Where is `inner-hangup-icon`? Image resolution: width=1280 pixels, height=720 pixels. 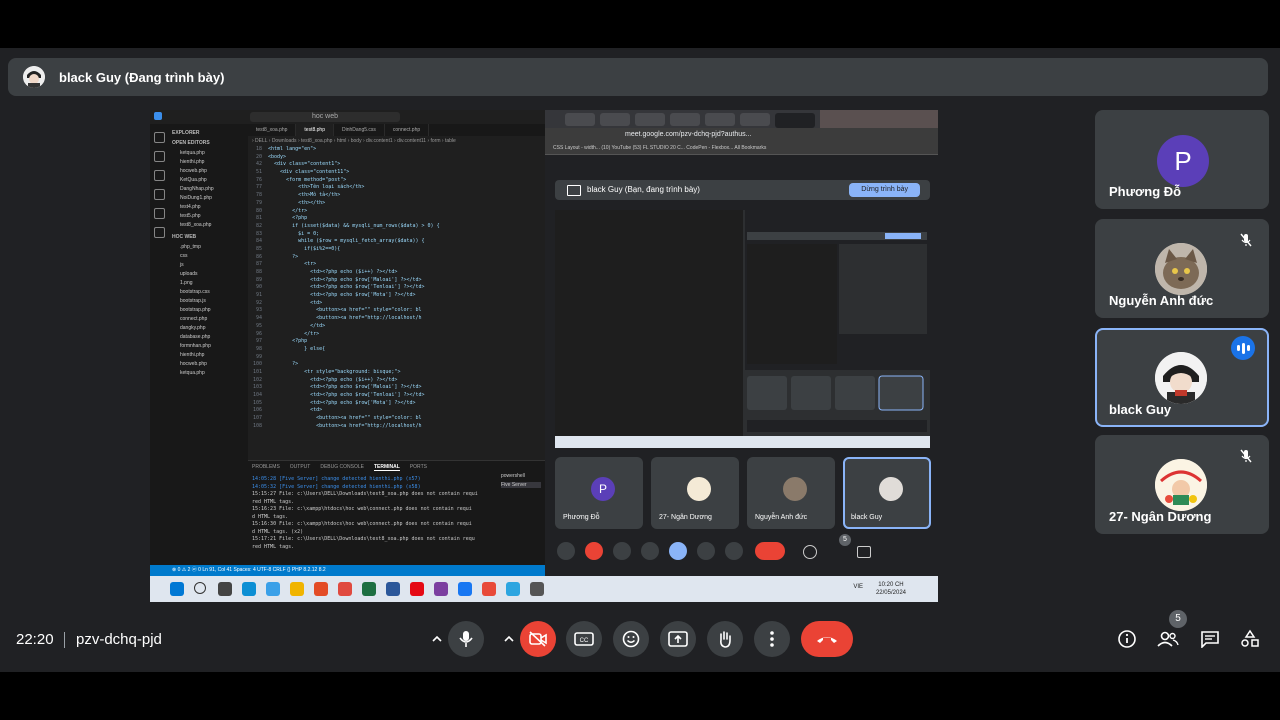
inner-hangup-icon is located at coordinates (770, 551).